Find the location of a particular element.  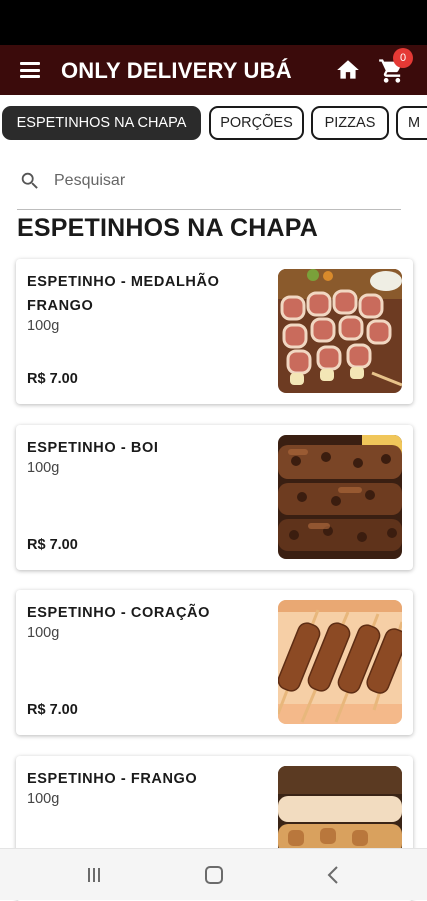

hamburger-icon is located at coordinates (30, 70).